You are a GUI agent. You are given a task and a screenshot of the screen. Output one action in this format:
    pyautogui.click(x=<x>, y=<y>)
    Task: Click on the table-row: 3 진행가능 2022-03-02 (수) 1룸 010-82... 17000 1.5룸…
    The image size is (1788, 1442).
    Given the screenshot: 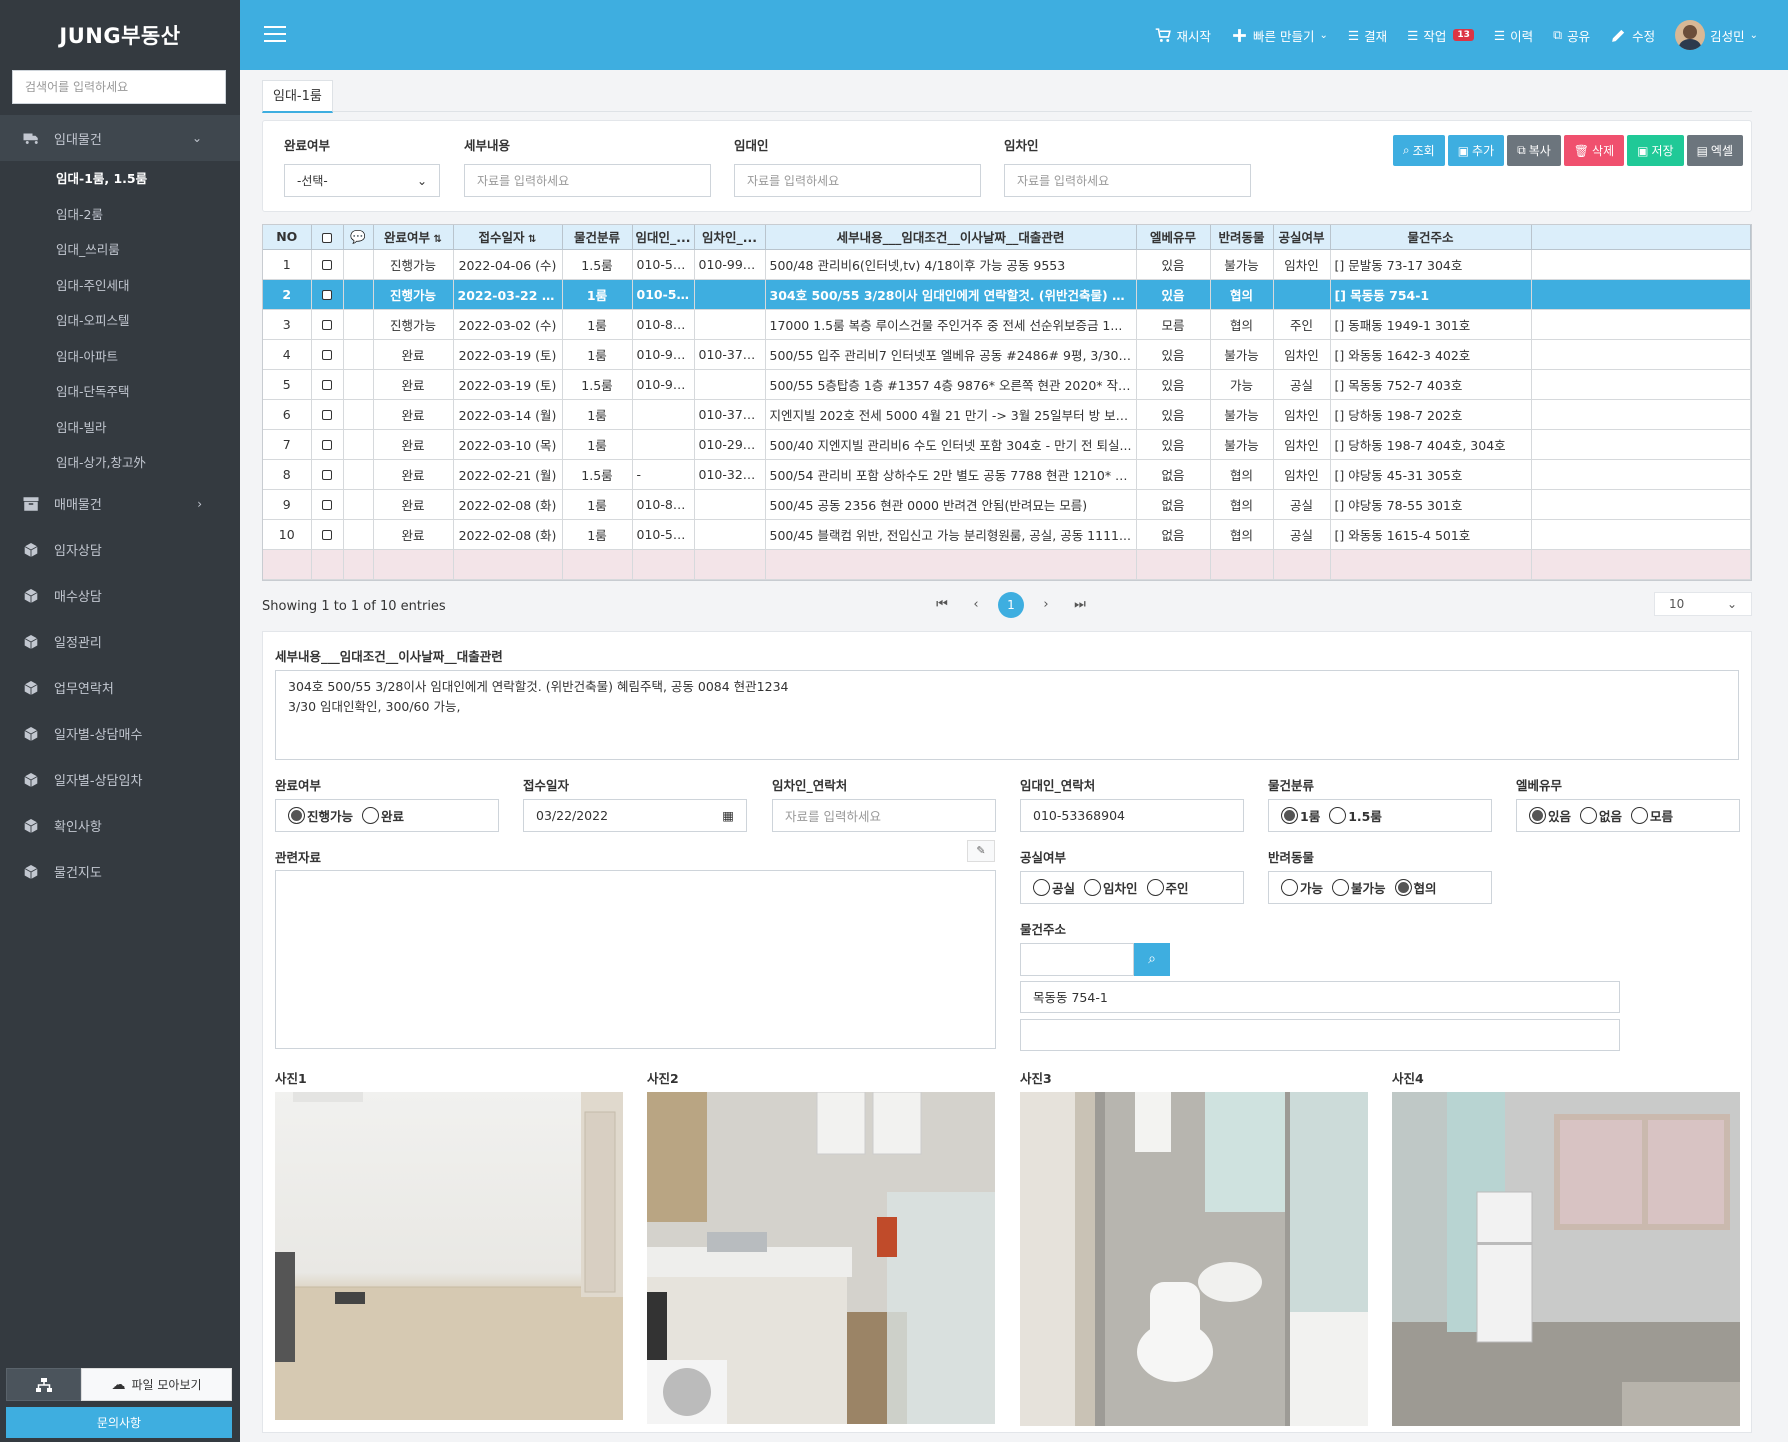 What is the action you would take?
    pyautogui.click(x=1007, y=324)
    